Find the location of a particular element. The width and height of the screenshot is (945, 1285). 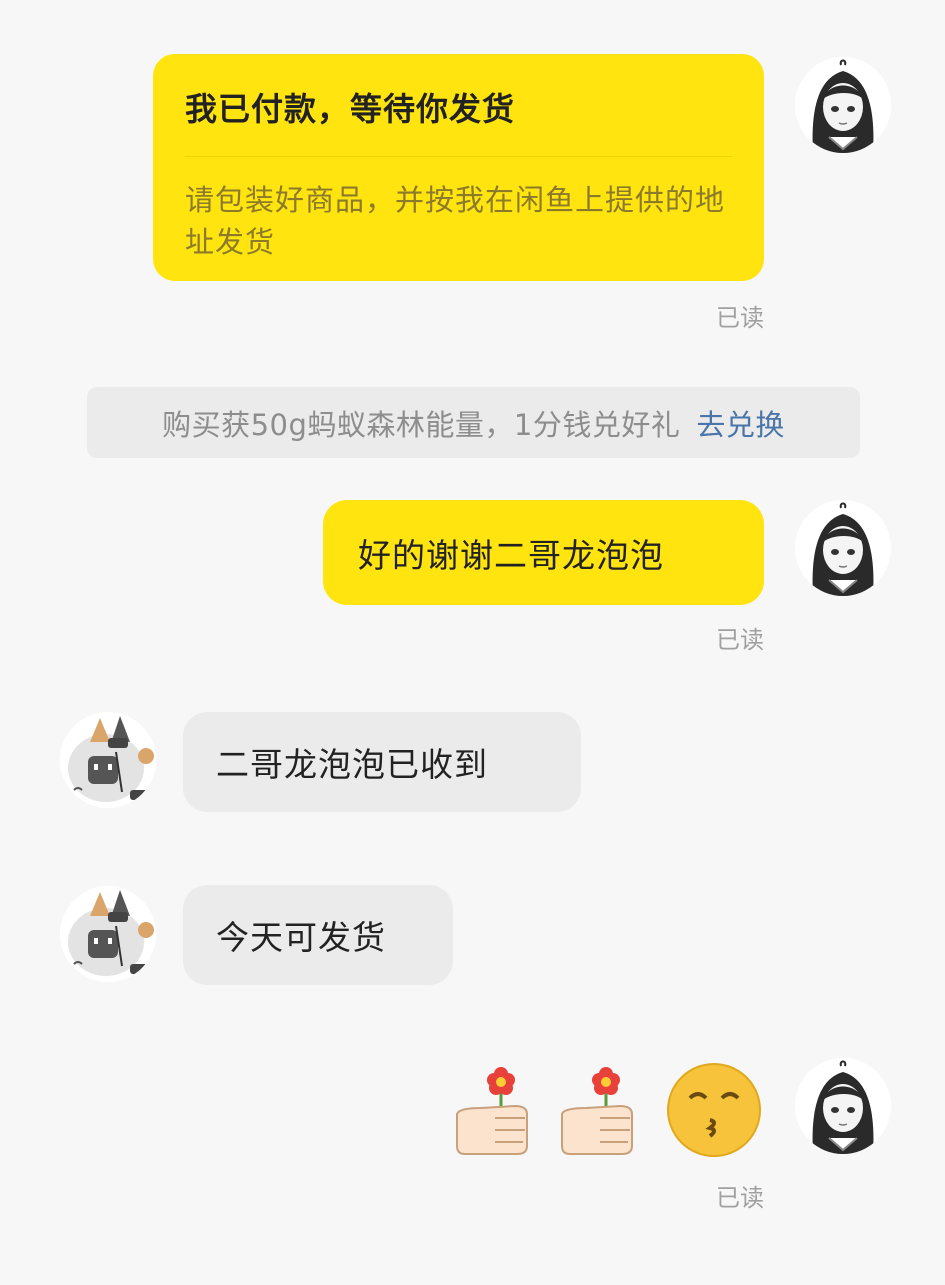

seller-message-bubble: 今天可发货 is located at coordinates (318, 935).